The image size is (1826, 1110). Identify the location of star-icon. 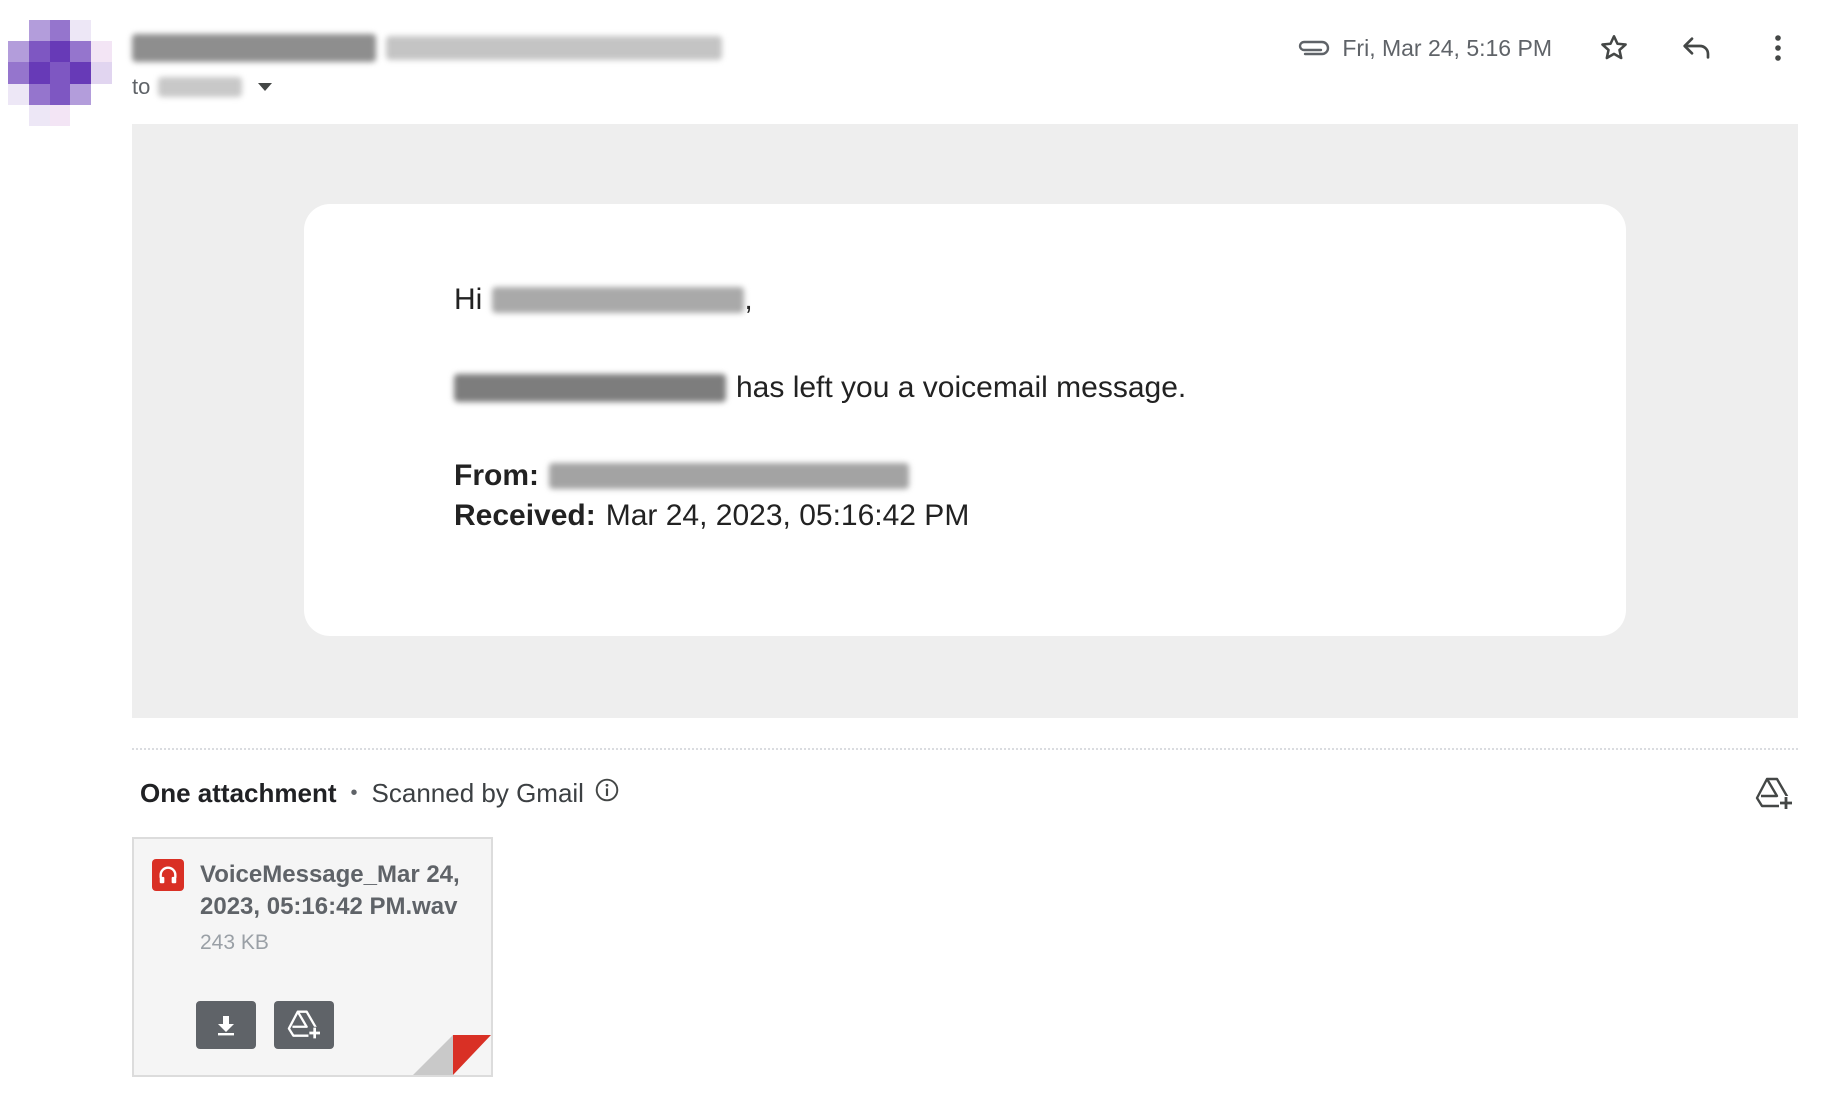
(1614, 48).